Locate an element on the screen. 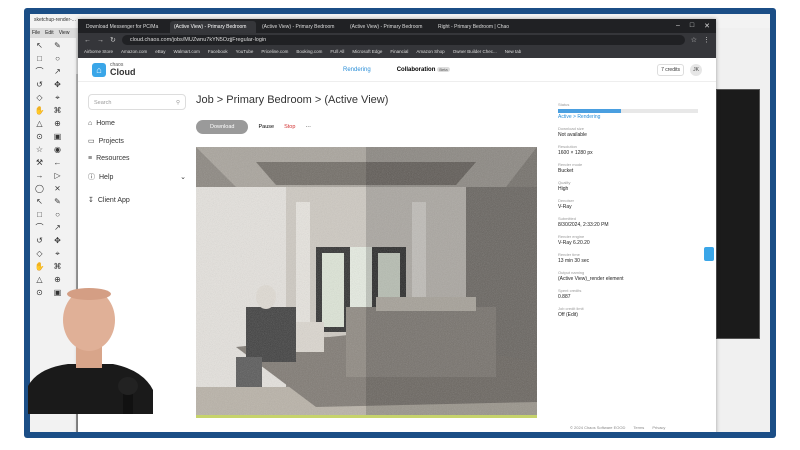  download-button: Download is located at coordinates (222, 127).